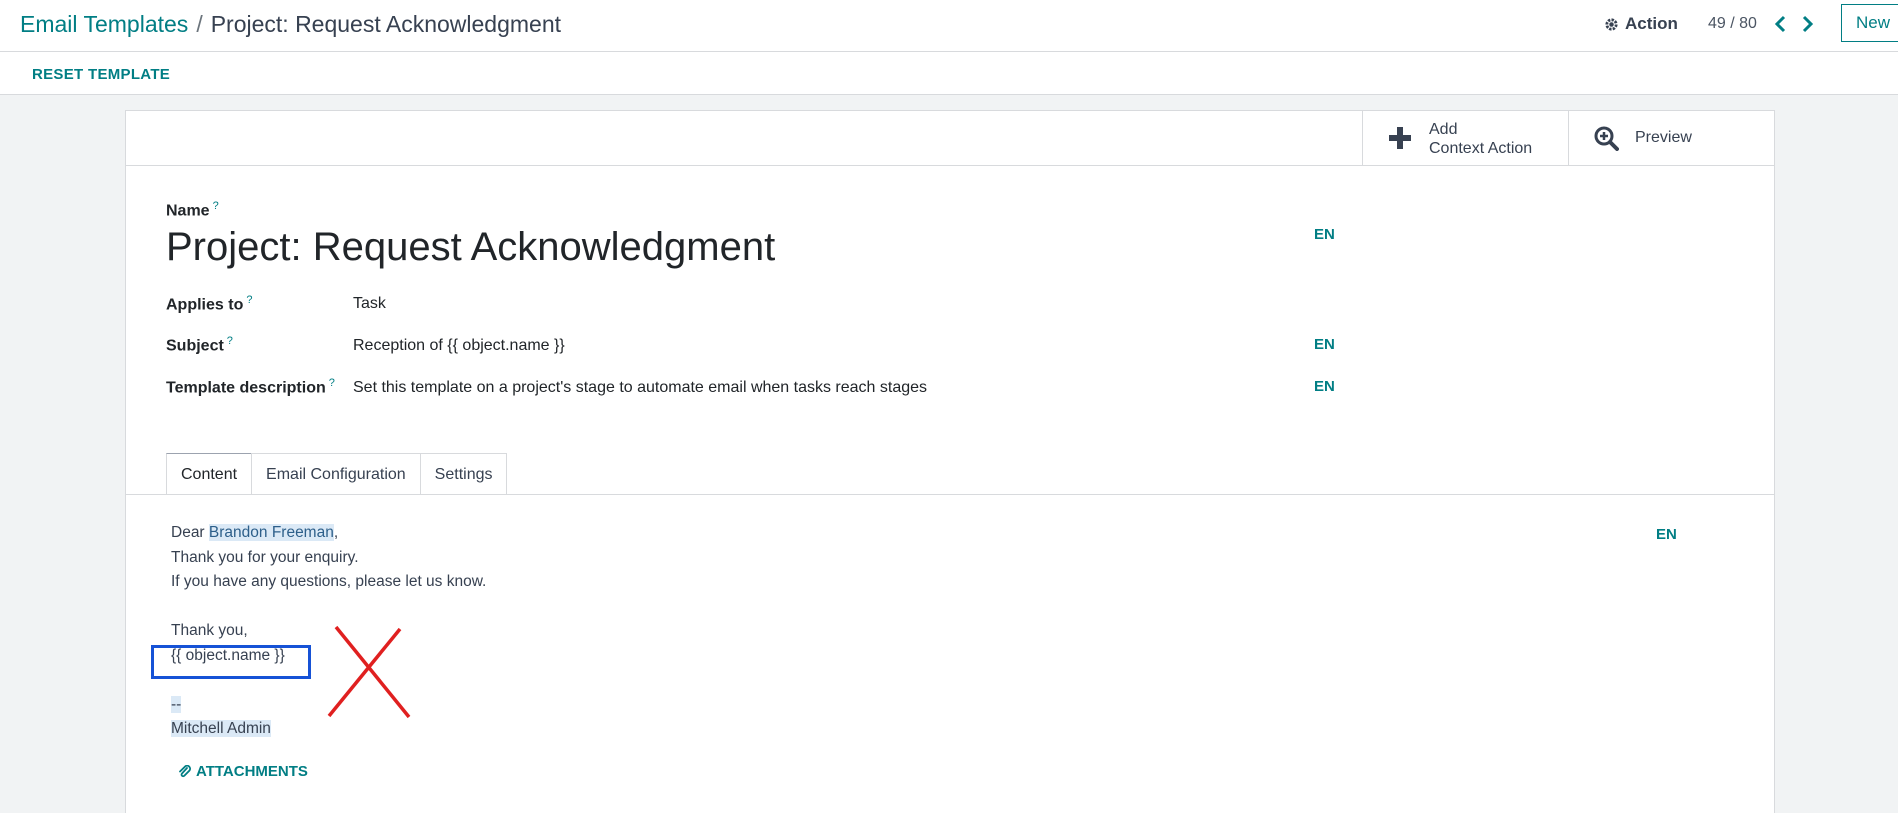  I want to click on tab-settings: Settings, so click(463, 474).